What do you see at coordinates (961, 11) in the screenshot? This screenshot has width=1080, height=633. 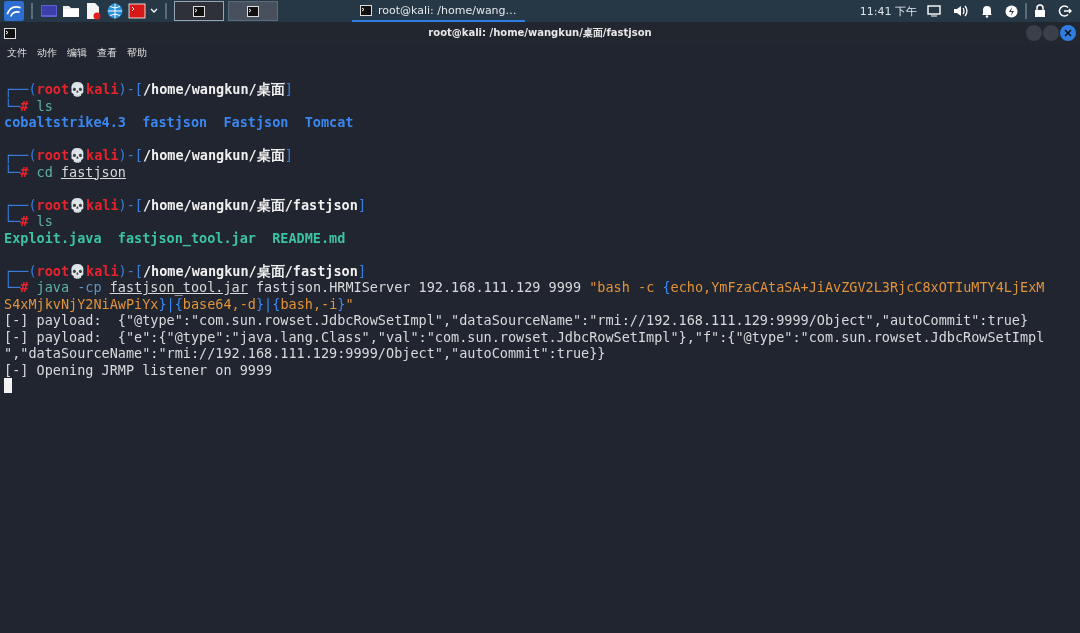 I see `volume-icon` at bounding box center [961, 11].